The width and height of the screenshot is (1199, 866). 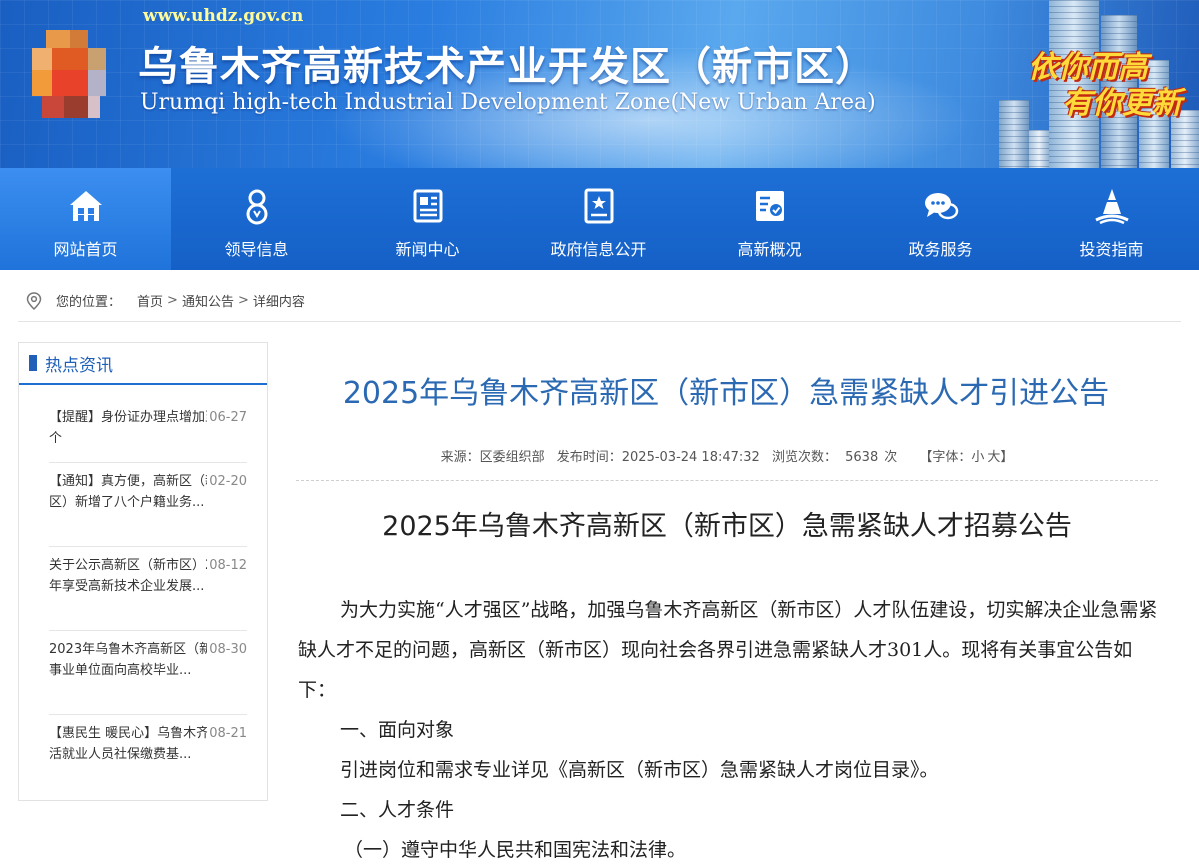 I want to click on nav-item-news: 新闻中心, so click(x=427, y=219).